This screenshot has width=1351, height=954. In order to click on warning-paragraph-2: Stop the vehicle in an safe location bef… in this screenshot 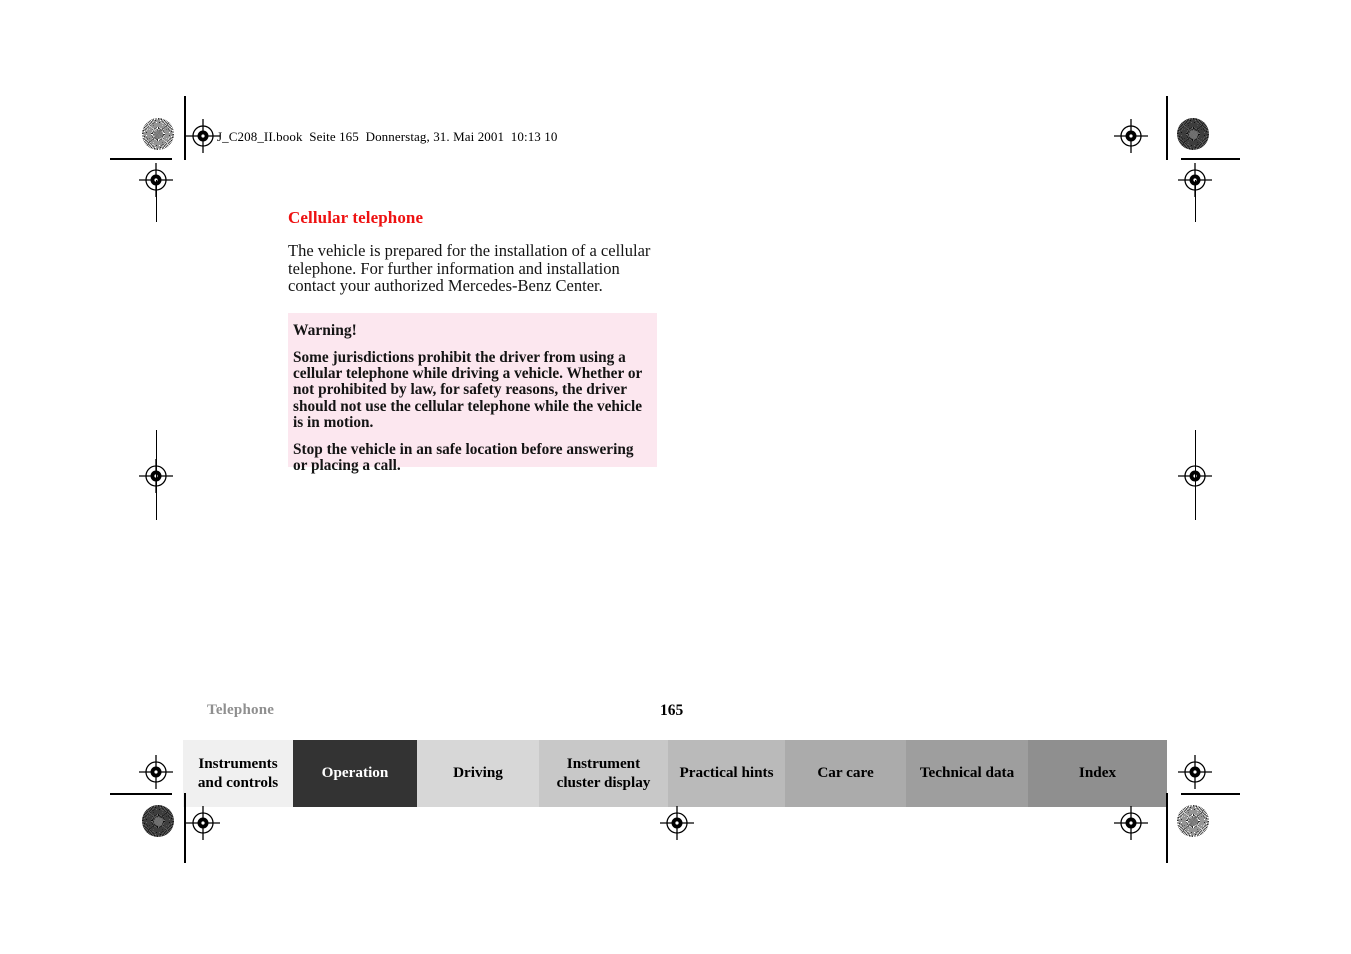, I will do `click(463, 458)`.